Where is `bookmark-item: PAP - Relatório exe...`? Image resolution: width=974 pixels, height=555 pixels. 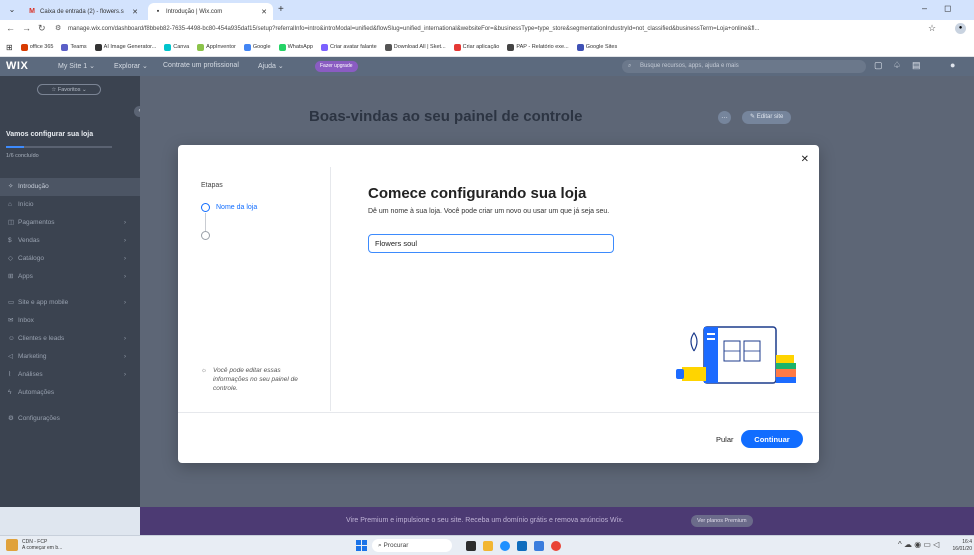 bookmark-item: PAP - Relatório exe... is located at coordinates (538, 47).